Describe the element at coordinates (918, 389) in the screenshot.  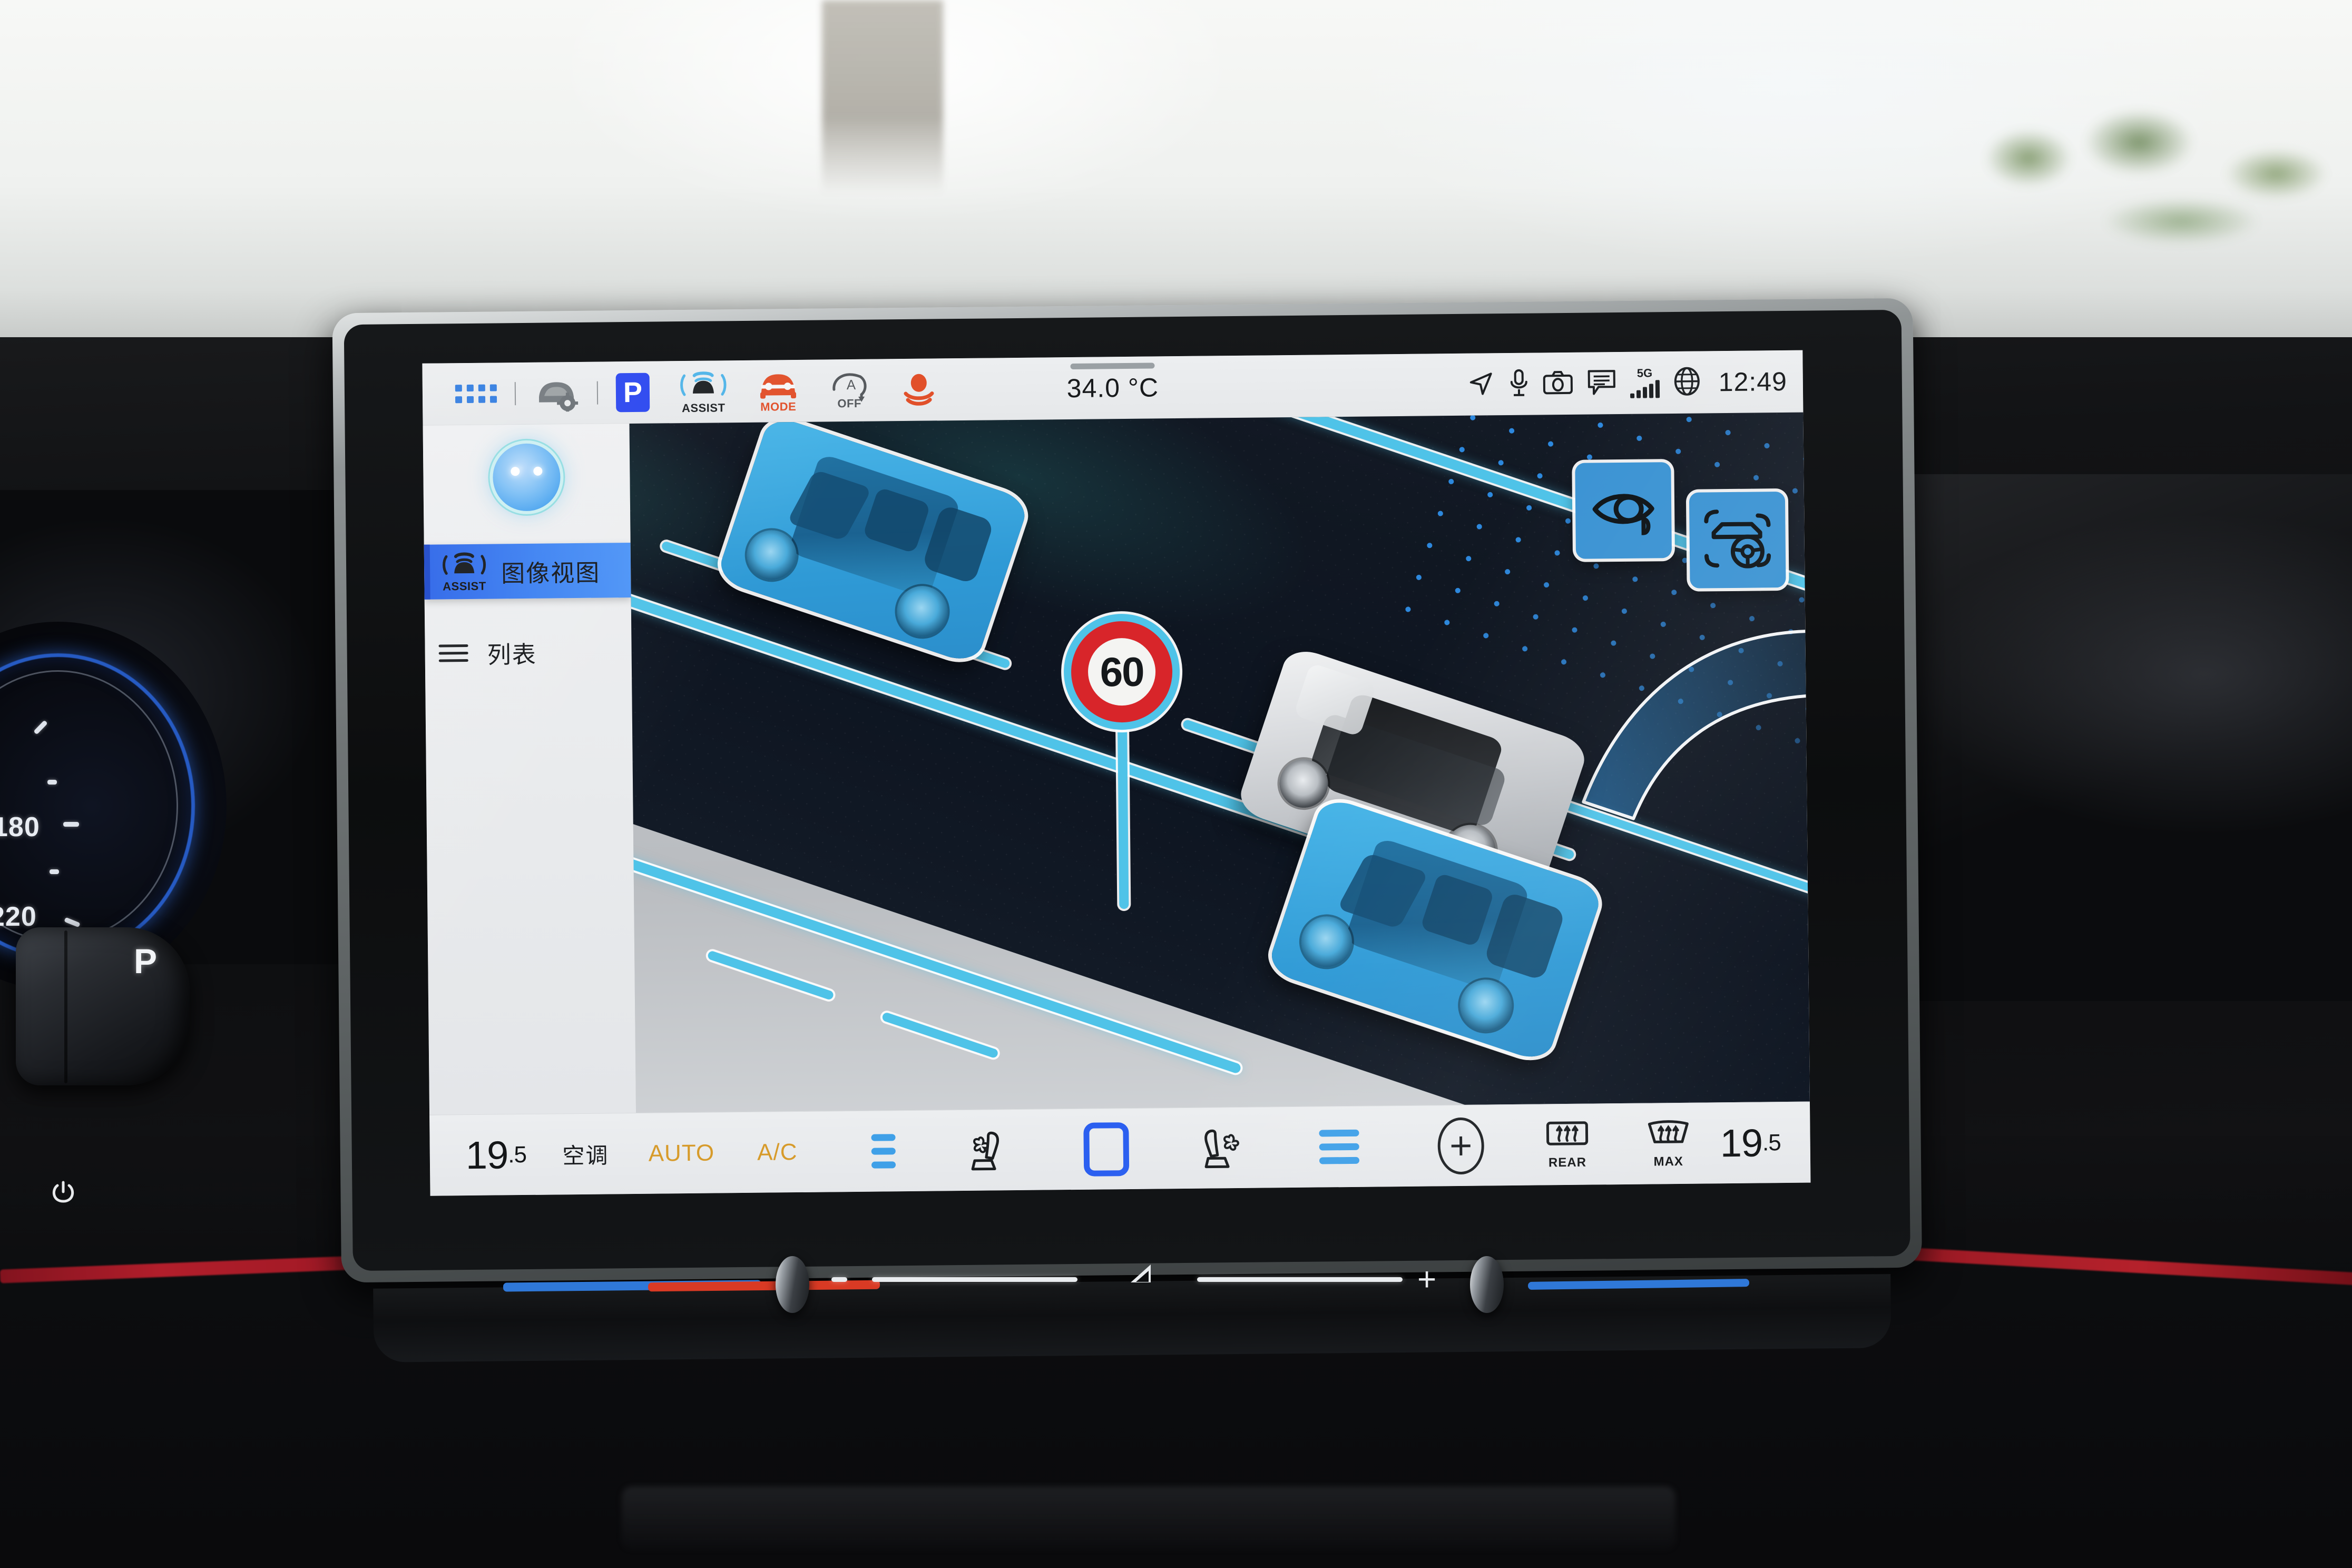
I see `seat-heating-icon` at that location.